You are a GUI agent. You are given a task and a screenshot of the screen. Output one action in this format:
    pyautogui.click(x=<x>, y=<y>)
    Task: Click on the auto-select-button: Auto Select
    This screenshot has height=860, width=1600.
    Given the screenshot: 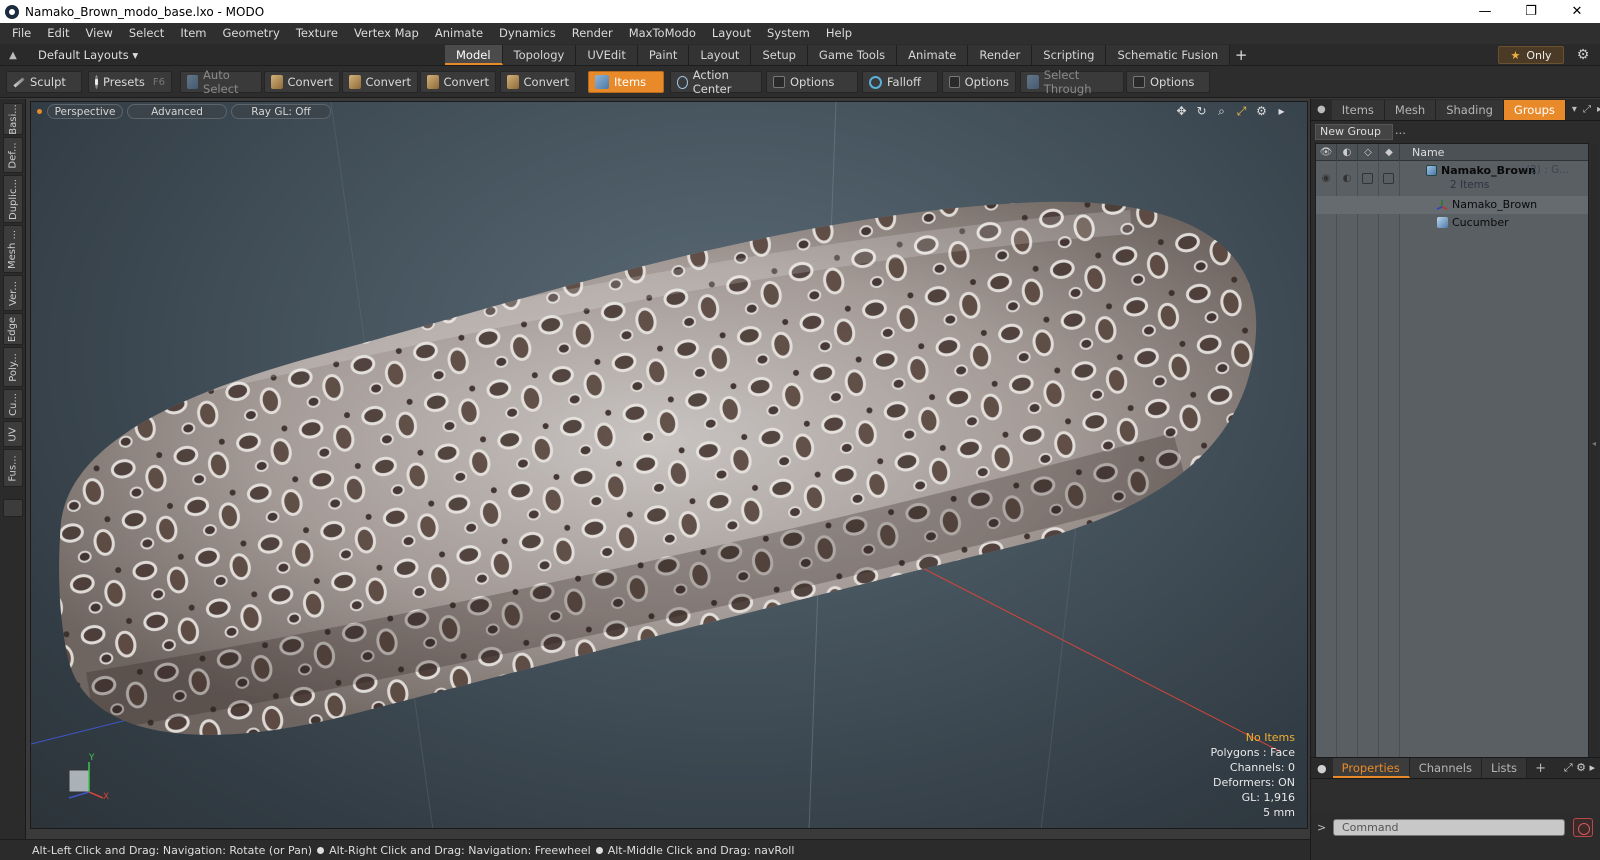 What is the action you would take?
    pyautogui.click(x=221, y=82)
    